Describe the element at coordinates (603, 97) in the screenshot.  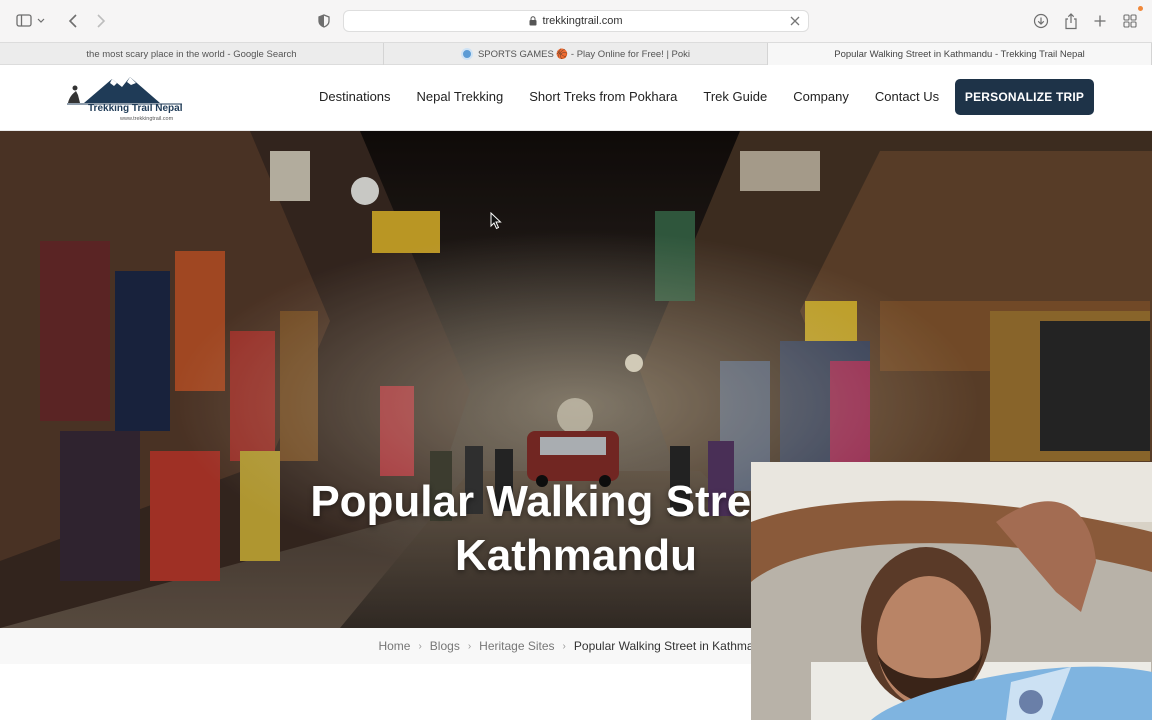
I see `nav-short-treks-pokhara: Short Treks from Pokhara` at that location.